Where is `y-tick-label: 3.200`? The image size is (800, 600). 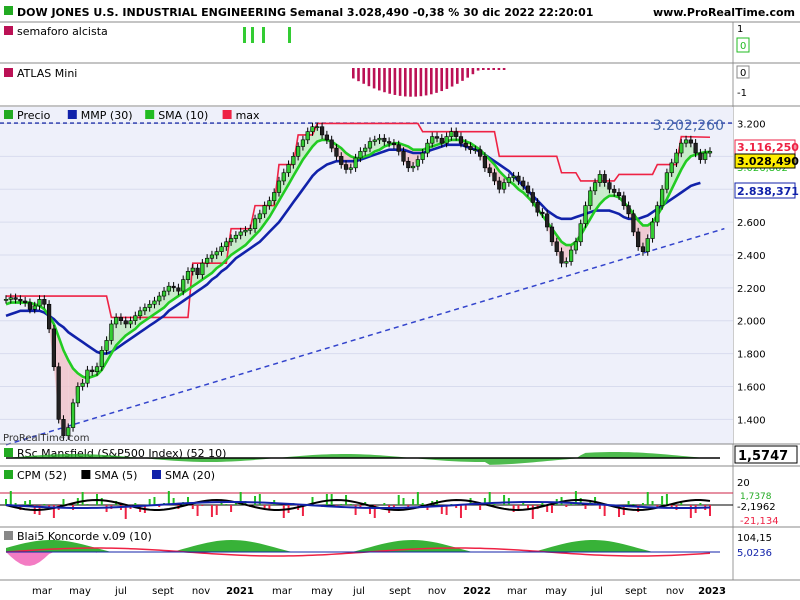
y-tick-label: 3.200 is located at coordinates (751, 124).